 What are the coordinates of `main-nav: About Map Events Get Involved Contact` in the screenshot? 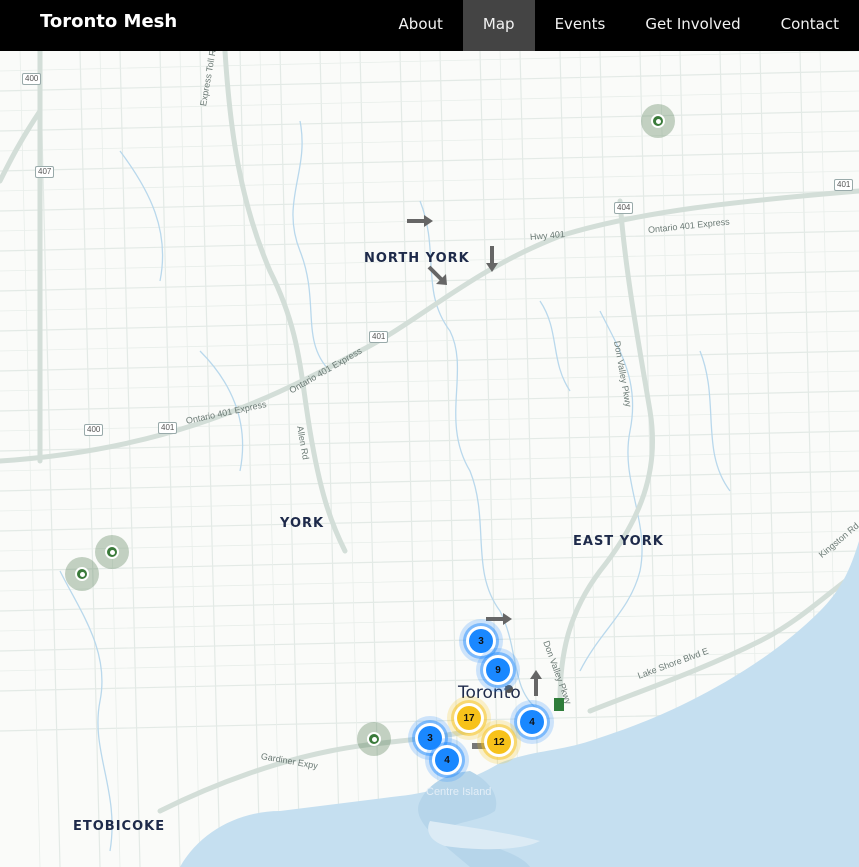 It's located at (619, 25).